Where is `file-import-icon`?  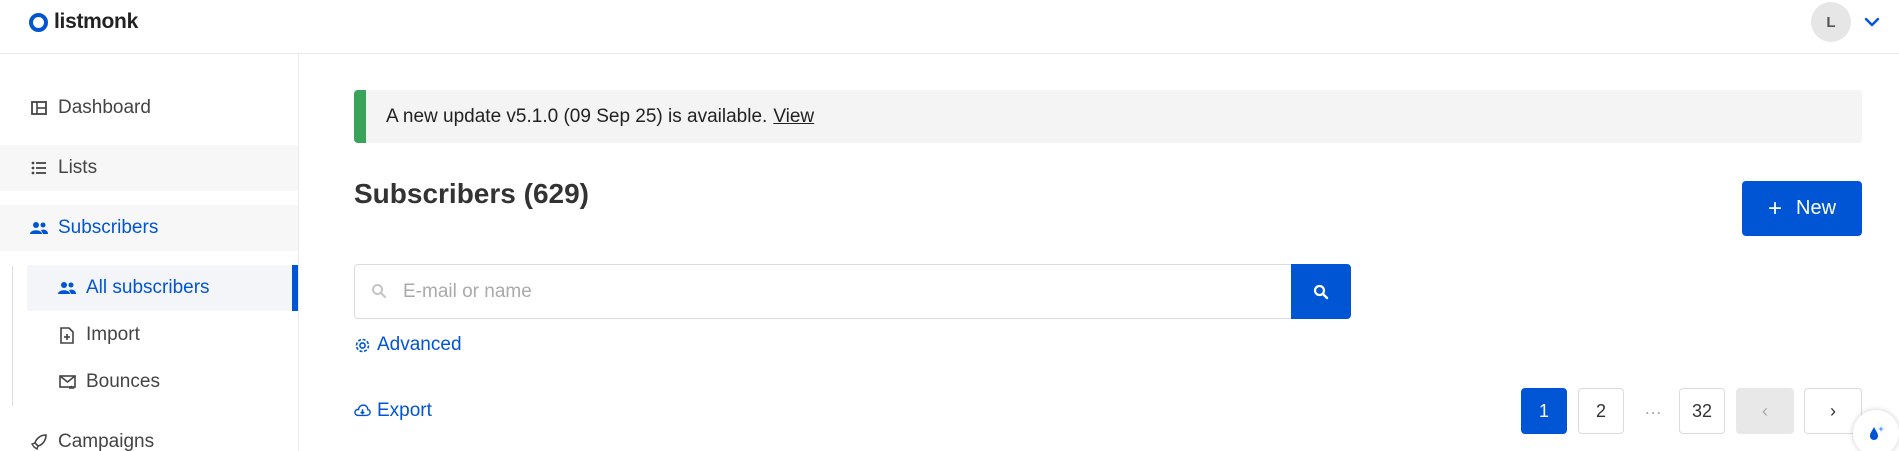
file-import-icon is located at coordinates (67, 335).